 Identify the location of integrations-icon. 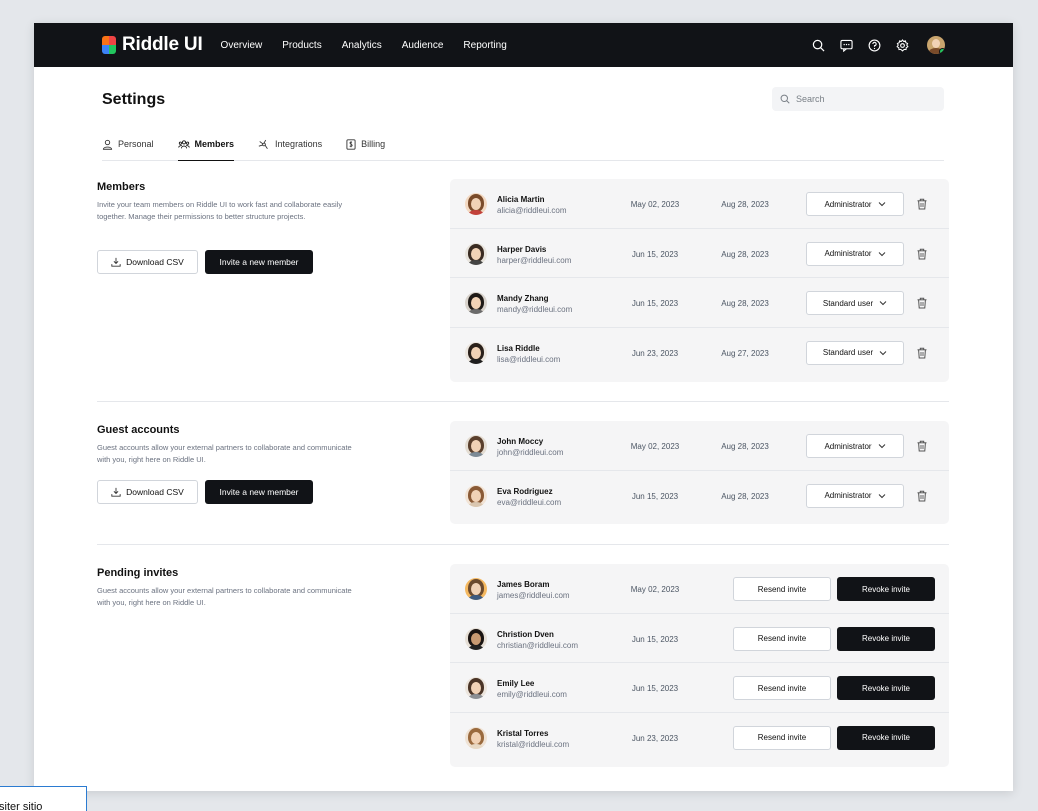
(263, 144).